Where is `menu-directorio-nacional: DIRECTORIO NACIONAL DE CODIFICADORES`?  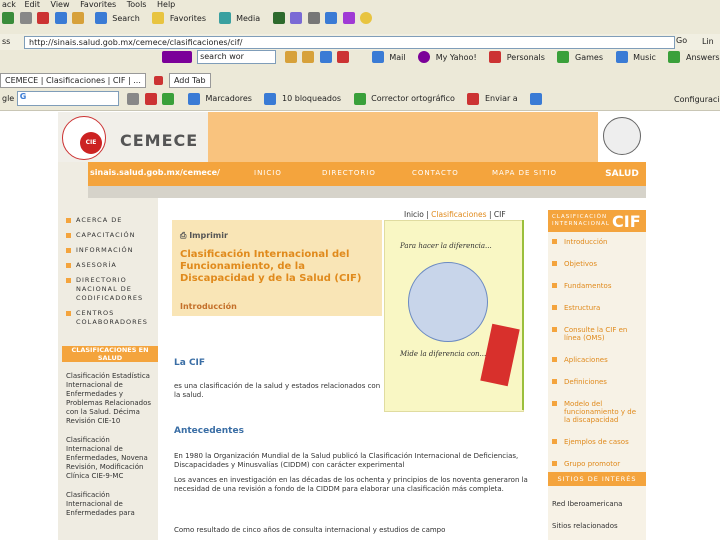
menu-directorio-nacional: DIRECTORIO NACIONAL DE CODIFICADORES is located at coordinates (110, 289).